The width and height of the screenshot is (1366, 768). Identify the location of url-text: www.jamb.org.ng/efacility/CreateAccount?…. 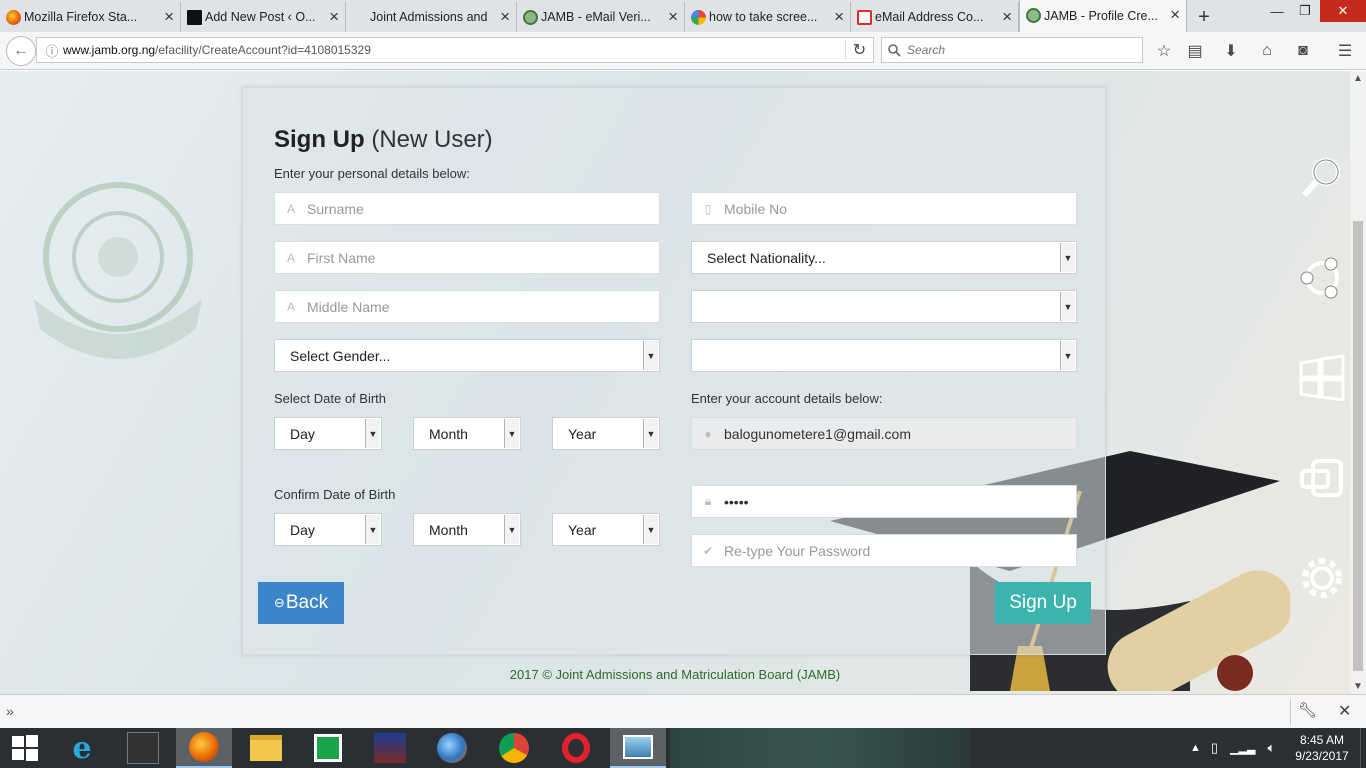
(454, 50).